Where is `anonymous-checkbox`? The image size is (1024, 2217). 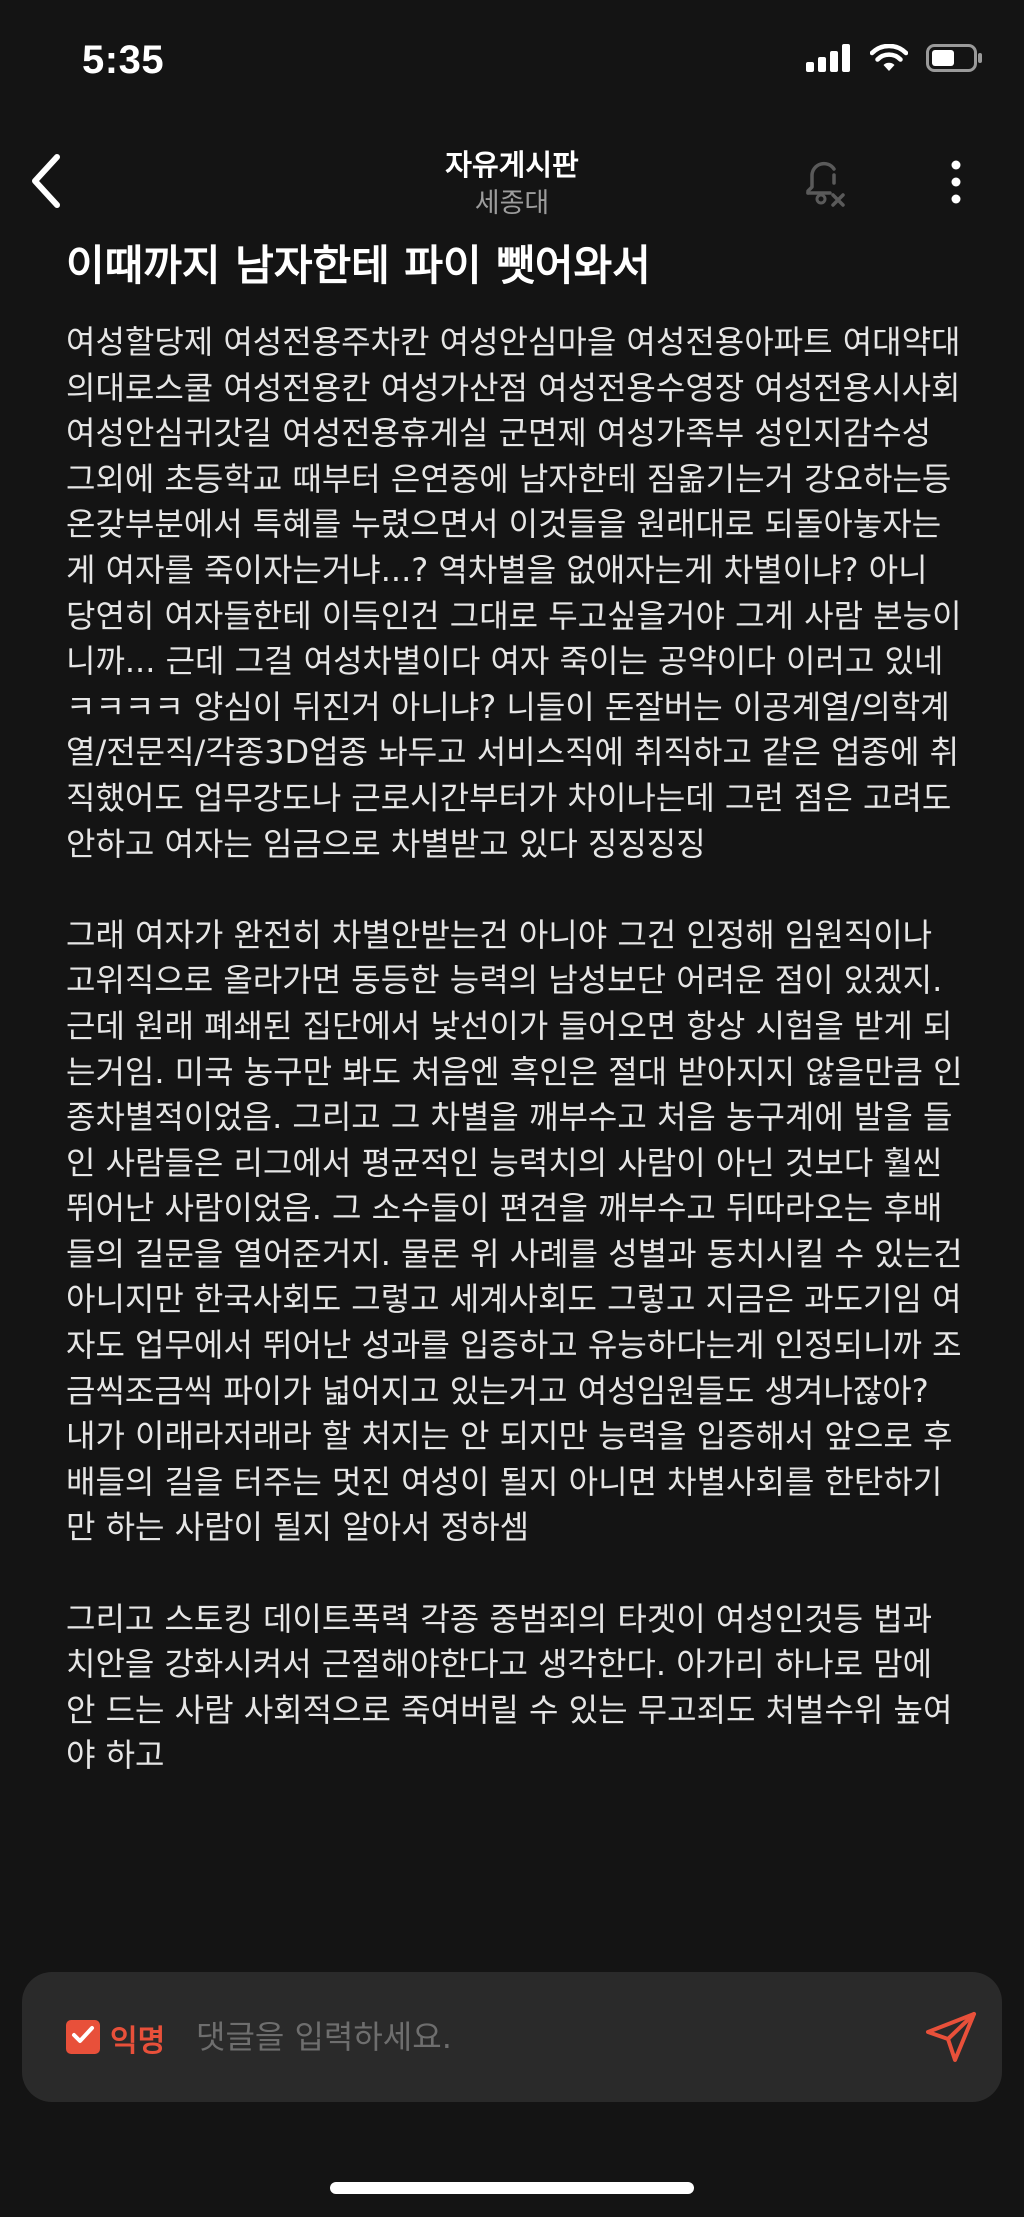
anonymous-checkbox is located at coordinates (83, 2037).